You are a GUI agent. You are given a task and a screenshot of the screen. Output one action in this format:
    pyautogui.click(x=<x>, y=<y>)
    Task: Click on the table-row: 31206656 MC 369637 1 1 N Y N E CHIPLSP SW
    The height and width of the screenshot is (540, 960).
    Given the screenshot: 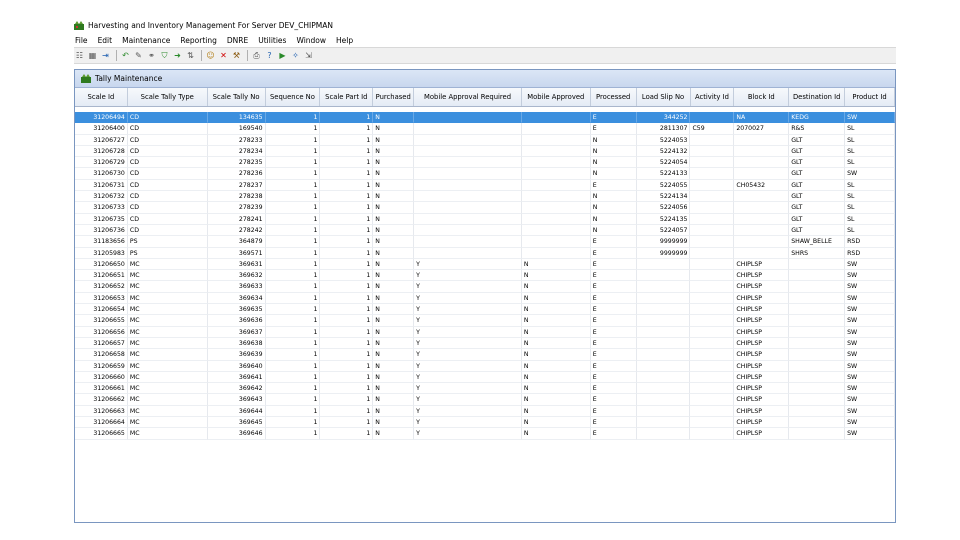 What is the action you would take?
    pyautogui.click(x=485, y=332)
    